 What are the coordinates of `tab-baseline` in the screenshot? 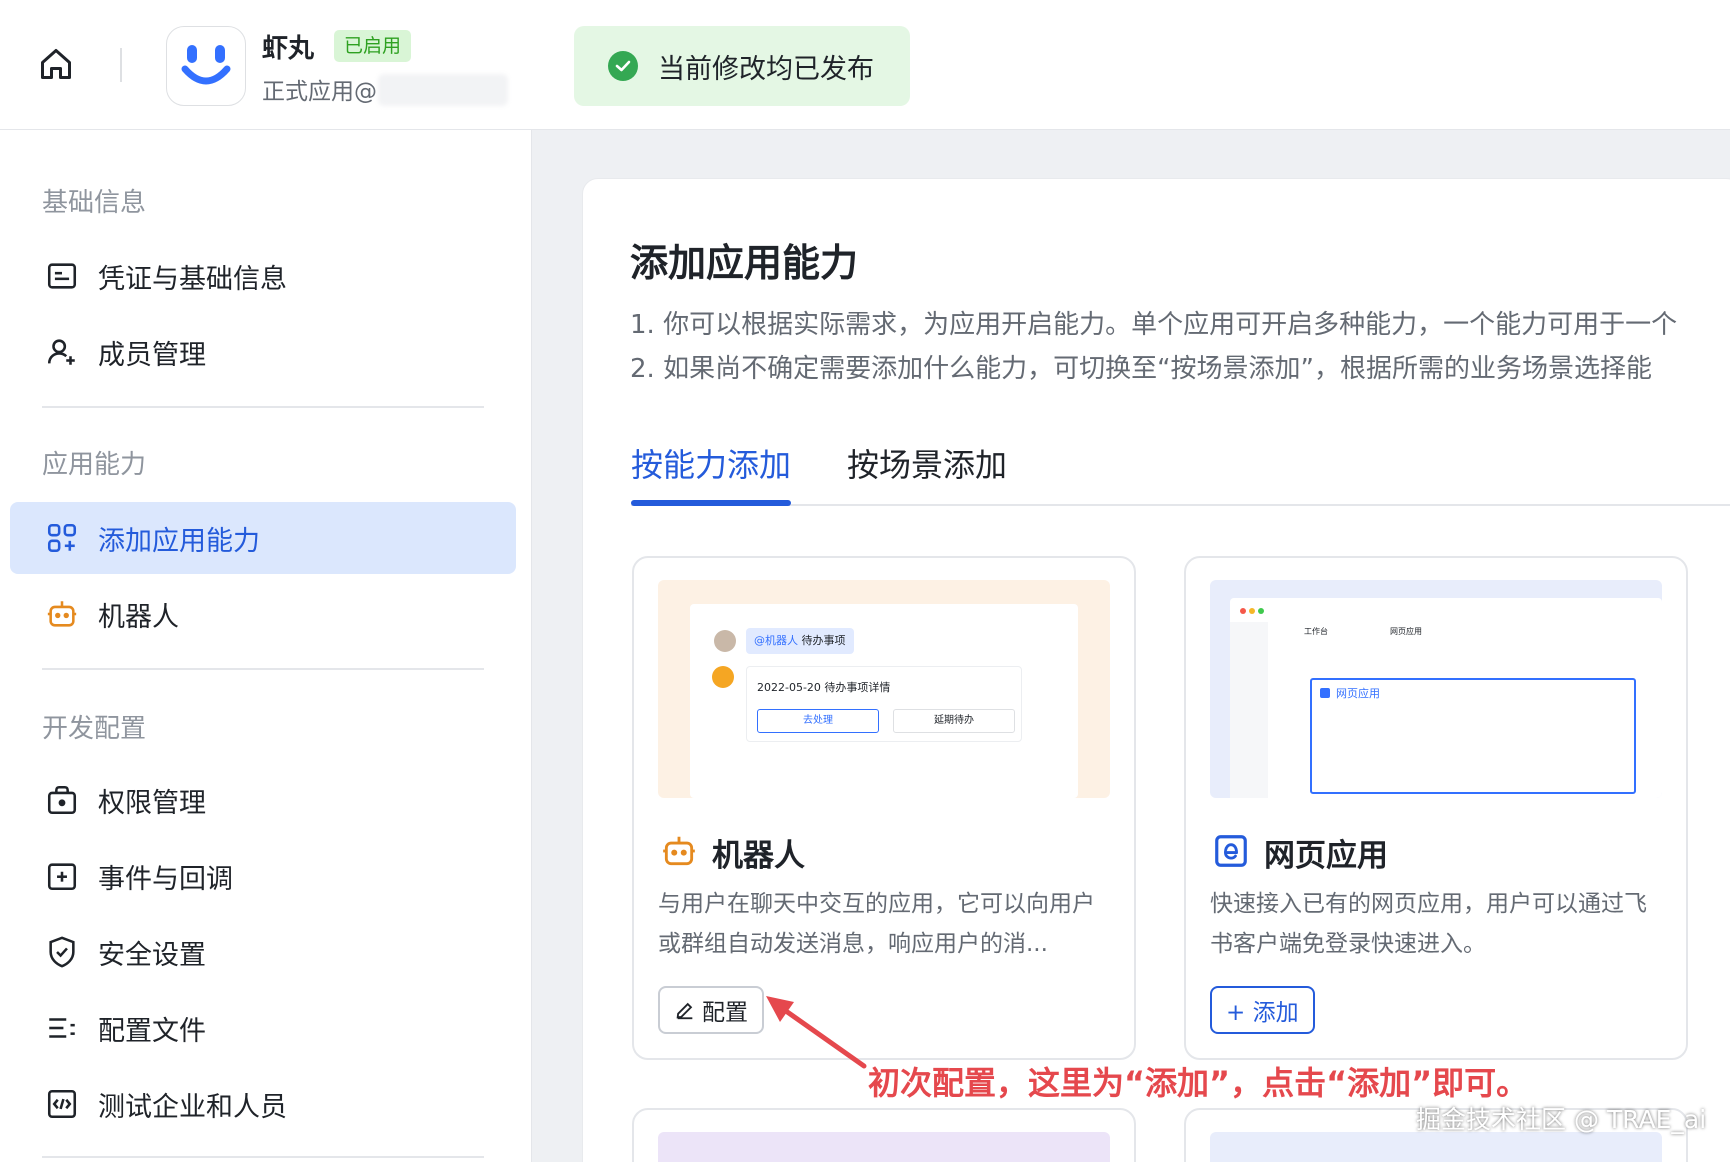 It's located at (1180, 505).